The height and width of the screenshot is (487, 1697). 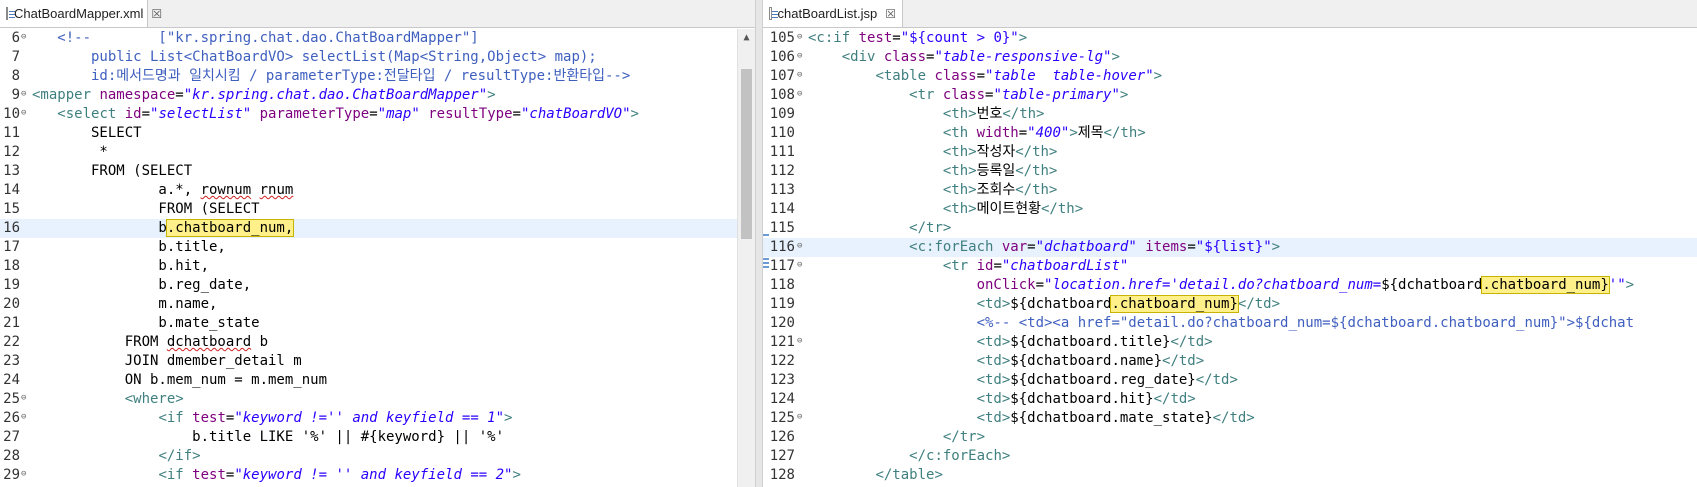 I want to click on code-token: "400", so click(x=1048, y=133).